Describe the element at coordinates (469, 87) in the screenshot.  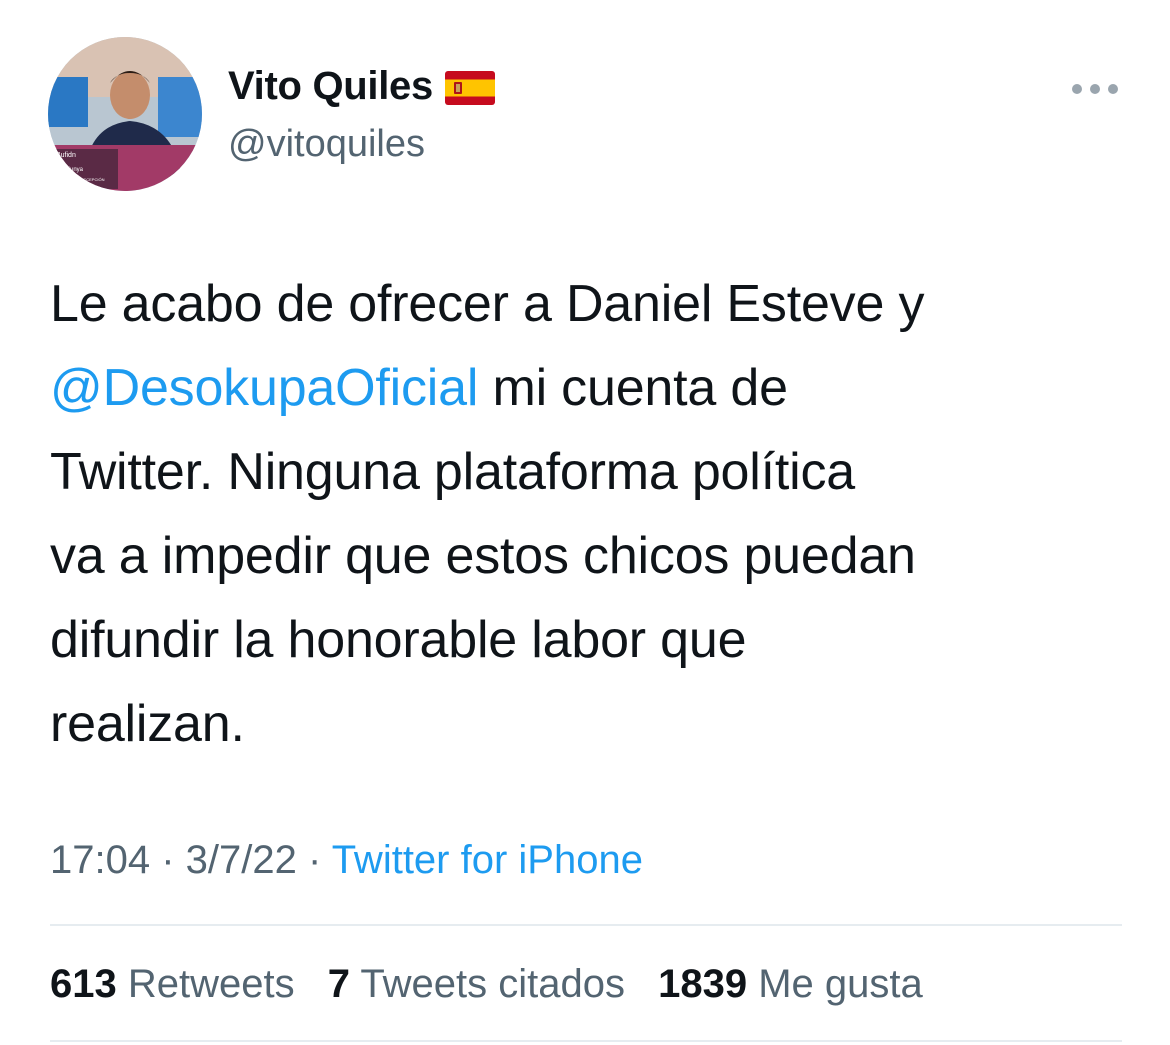
I see `spain-flag-icon` at that location.